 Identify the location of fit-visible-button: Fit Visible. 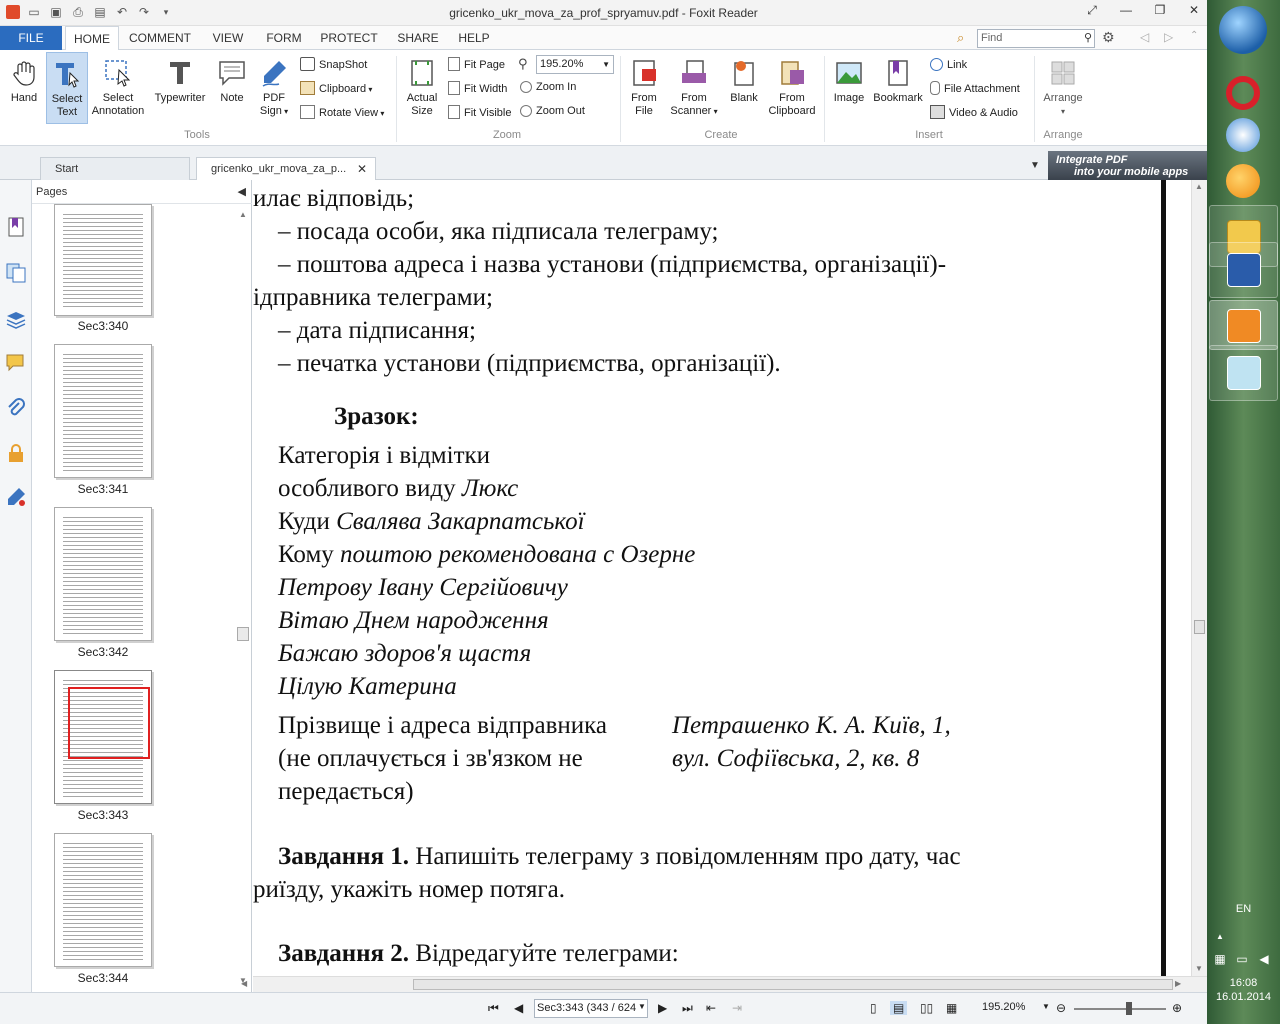
(479, 113).